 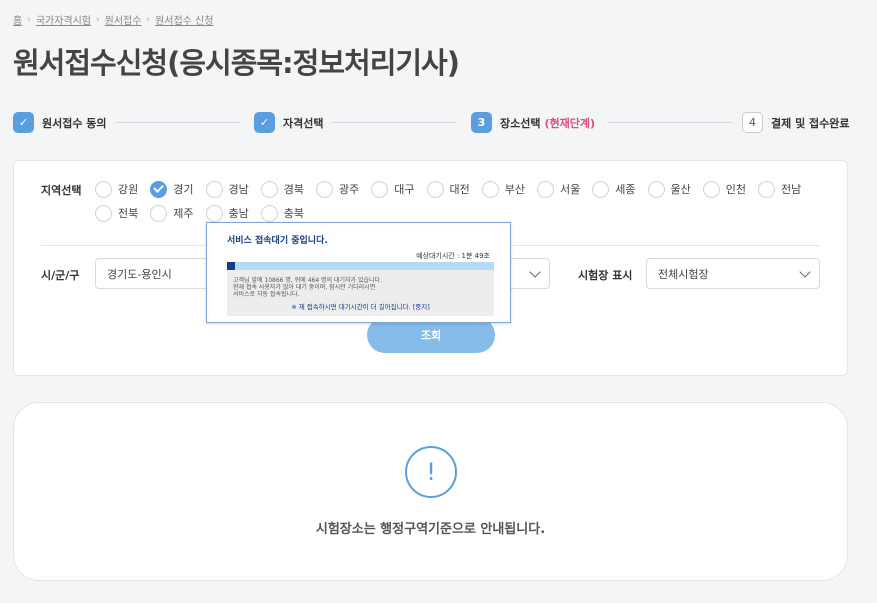 What do you see at coordinates (810, 123) in the screenshot?
I see `step-label: 결제 및 접수완료` at bounding box center [810, 123].